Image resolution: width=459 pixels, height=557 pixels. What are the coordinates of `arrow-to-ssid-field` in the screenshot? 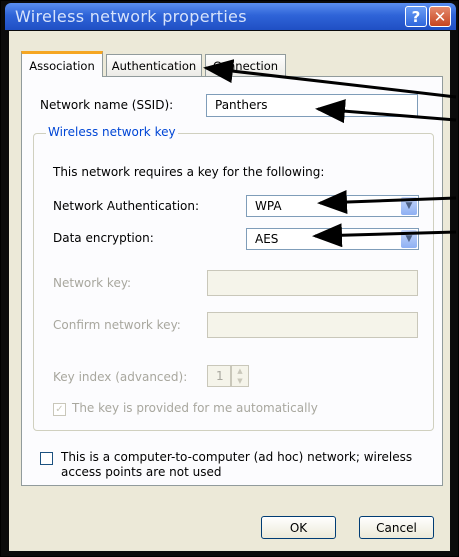 It's located at (386, 111).